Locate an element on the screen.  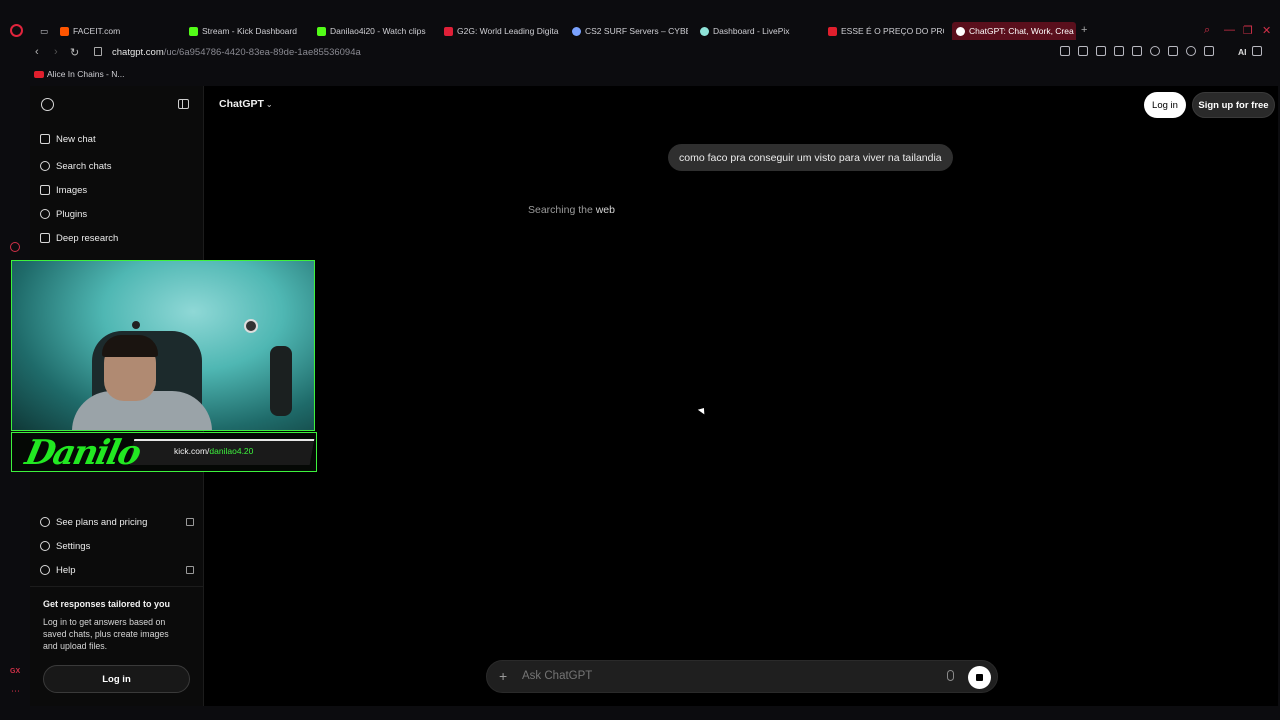
chatgpt-icon is located at coordinates (960, 31).